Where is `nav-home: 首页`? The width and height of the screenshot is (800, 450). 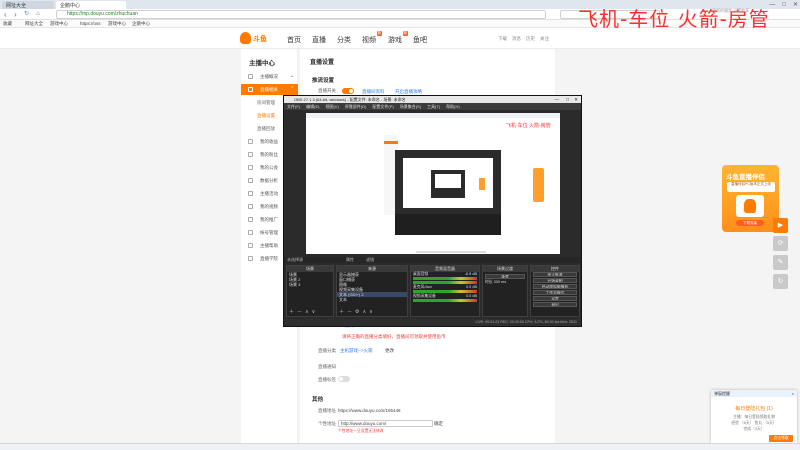
nav-home: 首页 is located at coordinates (294, 40).